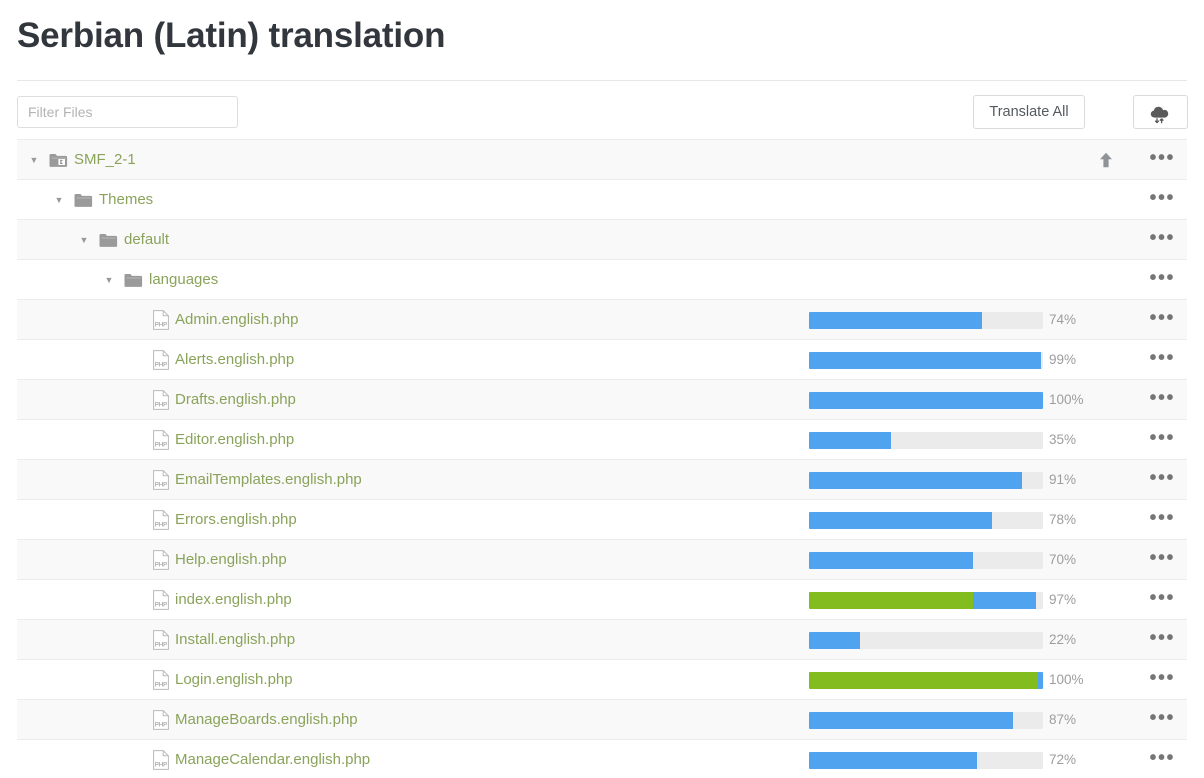 Image resolution: width=1204 pixels, height=778 pixels. I want to click on upload-button, so click(1106, 160).